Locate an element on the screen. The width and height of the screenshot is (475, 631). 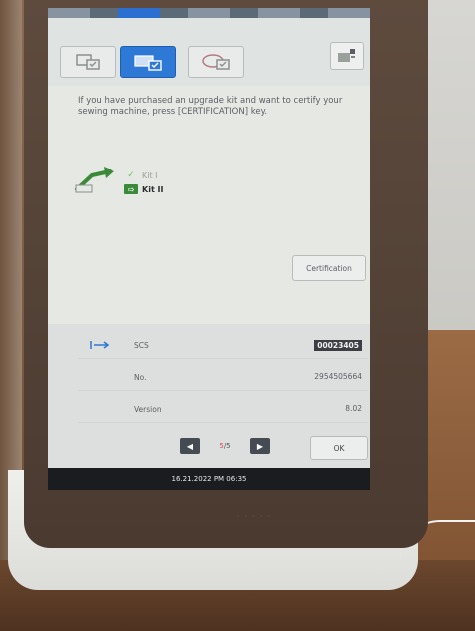
pager: ◀ 5/5 ▶ is located at coordinates (225, 446).